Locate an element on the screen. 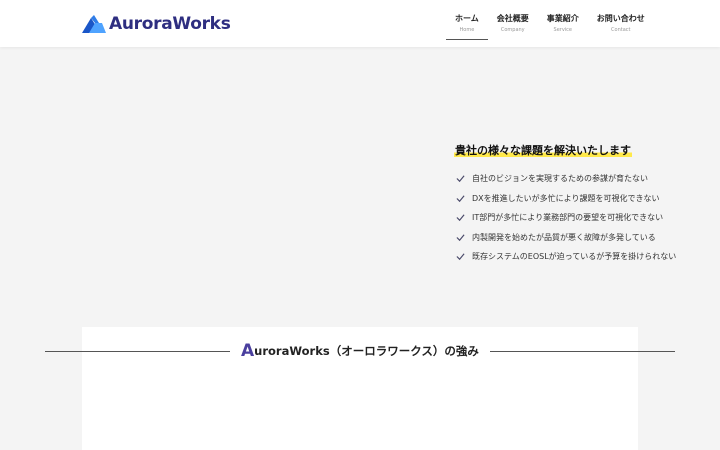  nav-label: お問い合わせ is located at coordinates (620, 18).